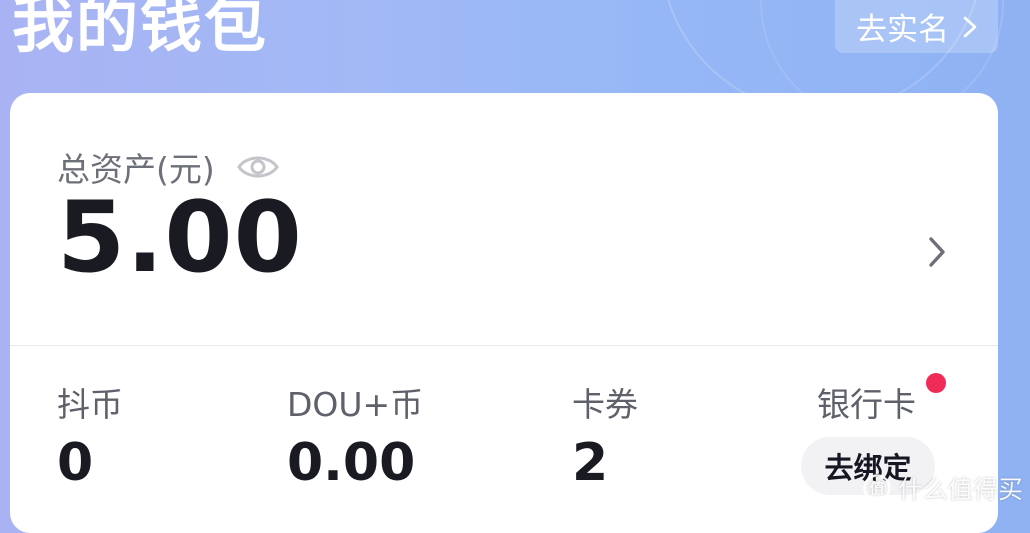  I want to click on verify-identity-button: 去实名, so click(916, 26).